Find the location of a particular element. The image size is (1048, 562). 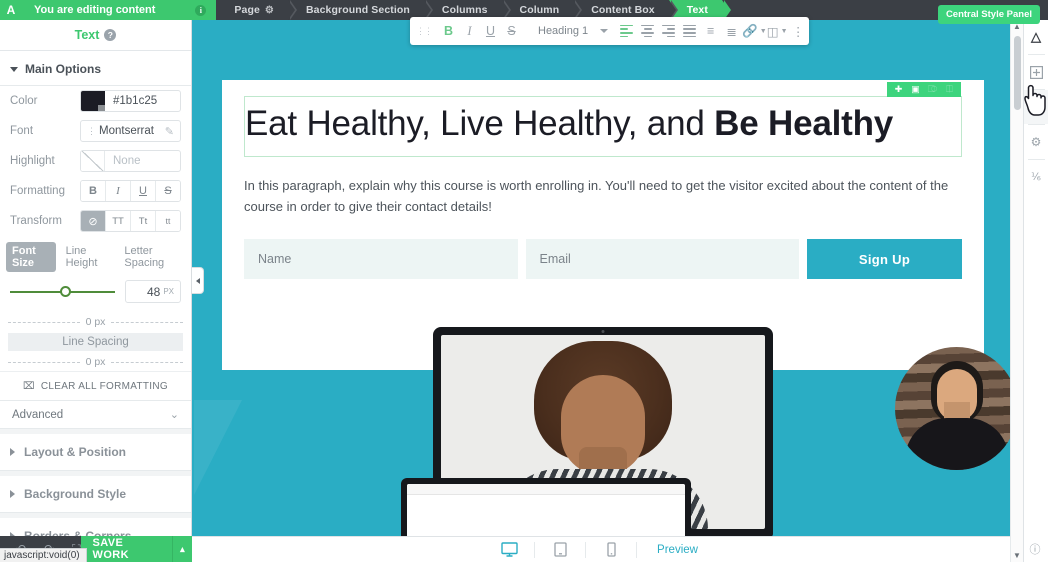

option-row-highlight: Highlight None is located at coordinates (95, 161).